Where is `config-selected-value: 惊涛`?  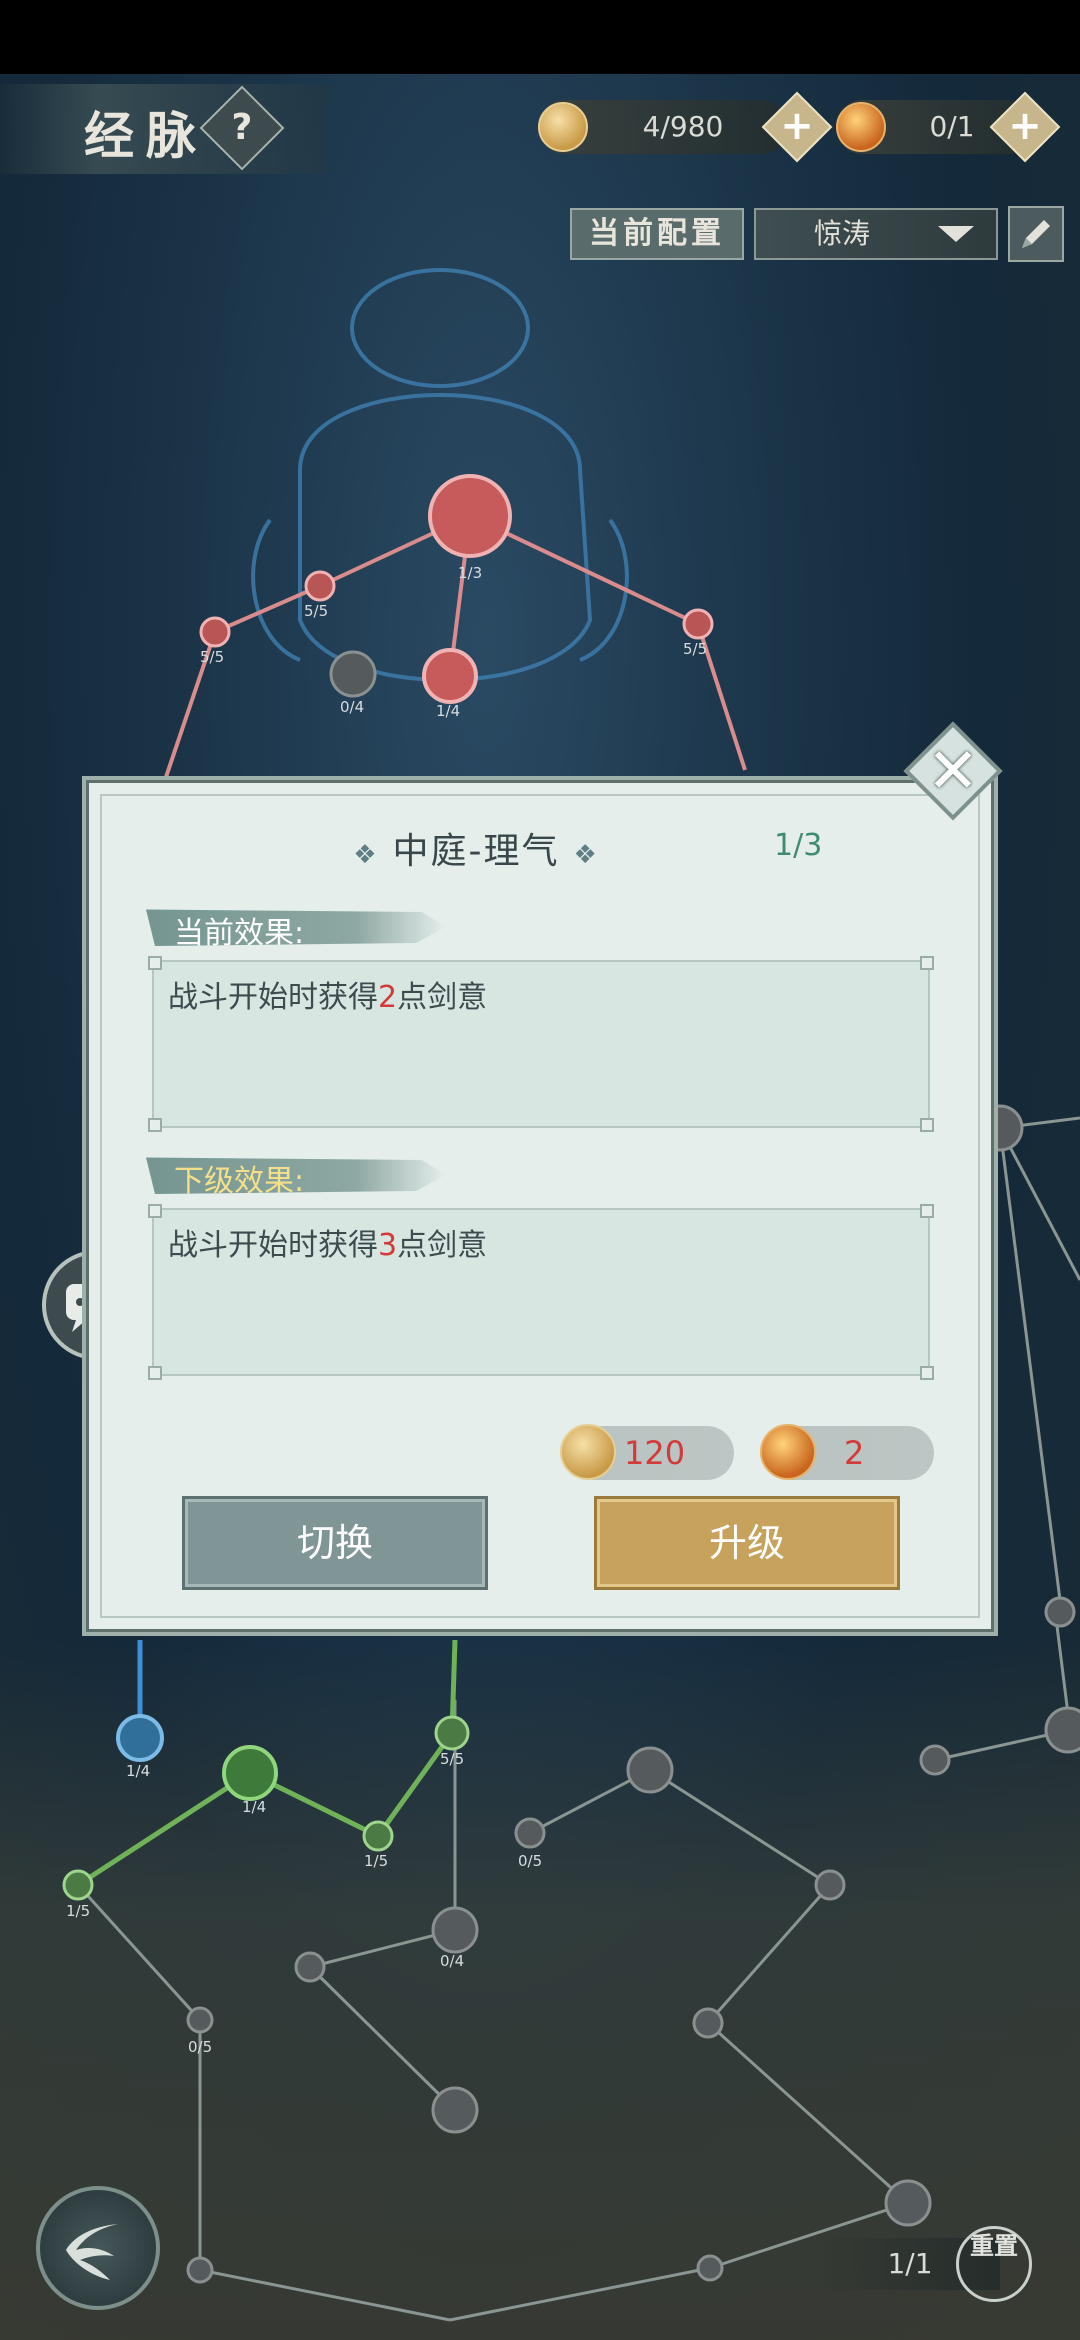 config-selected-value: 惊涛 is located at coordinates (842, 233).